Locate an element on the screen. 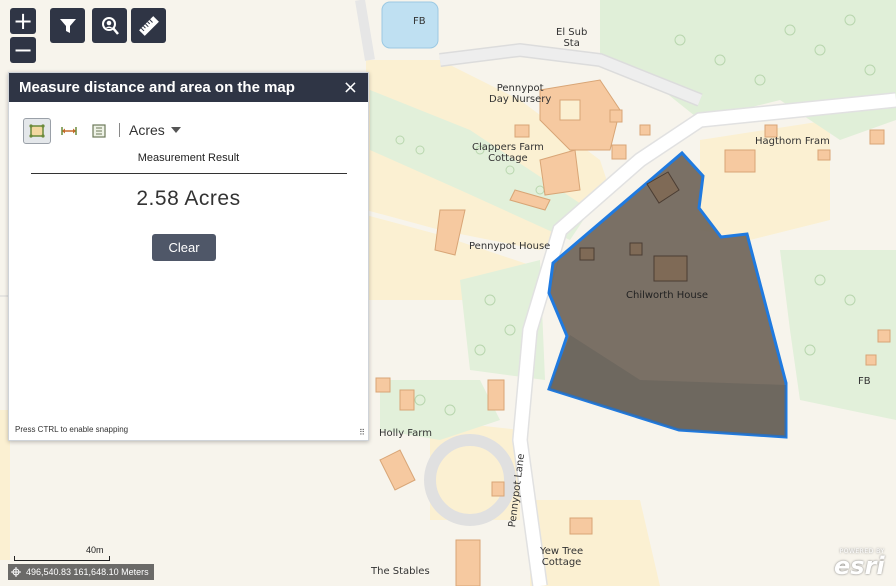 The image size is (896, 586). unit-dropdown: Acres is located at coordinates (155, 130).